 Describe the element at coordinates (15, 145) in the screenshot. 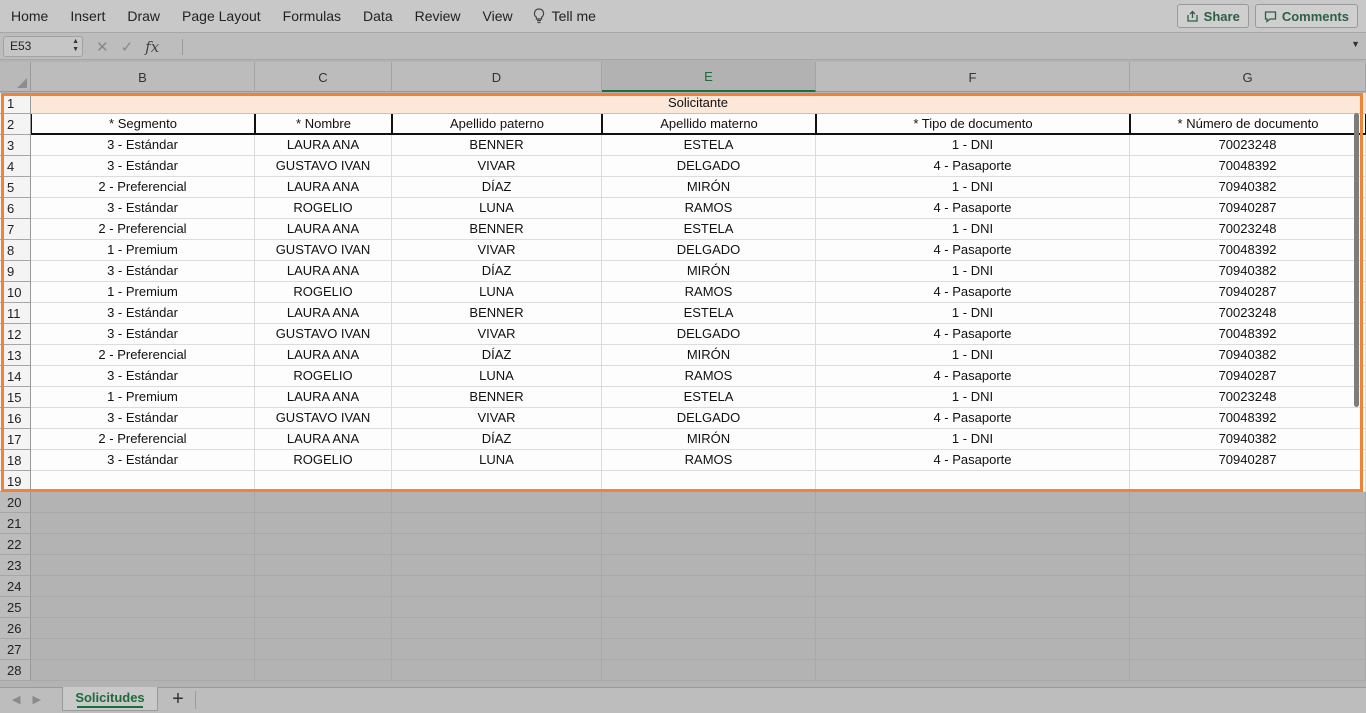

I see `row-header: 3` at that location.